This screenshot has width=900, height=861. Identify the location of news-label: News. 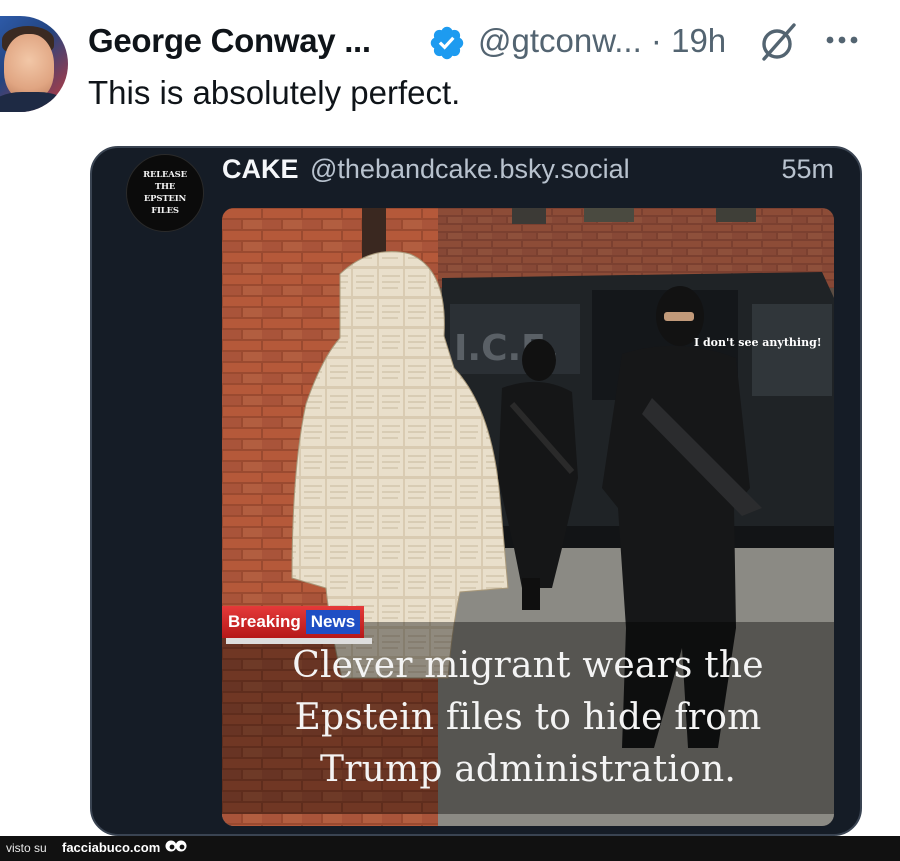
(333, 622).